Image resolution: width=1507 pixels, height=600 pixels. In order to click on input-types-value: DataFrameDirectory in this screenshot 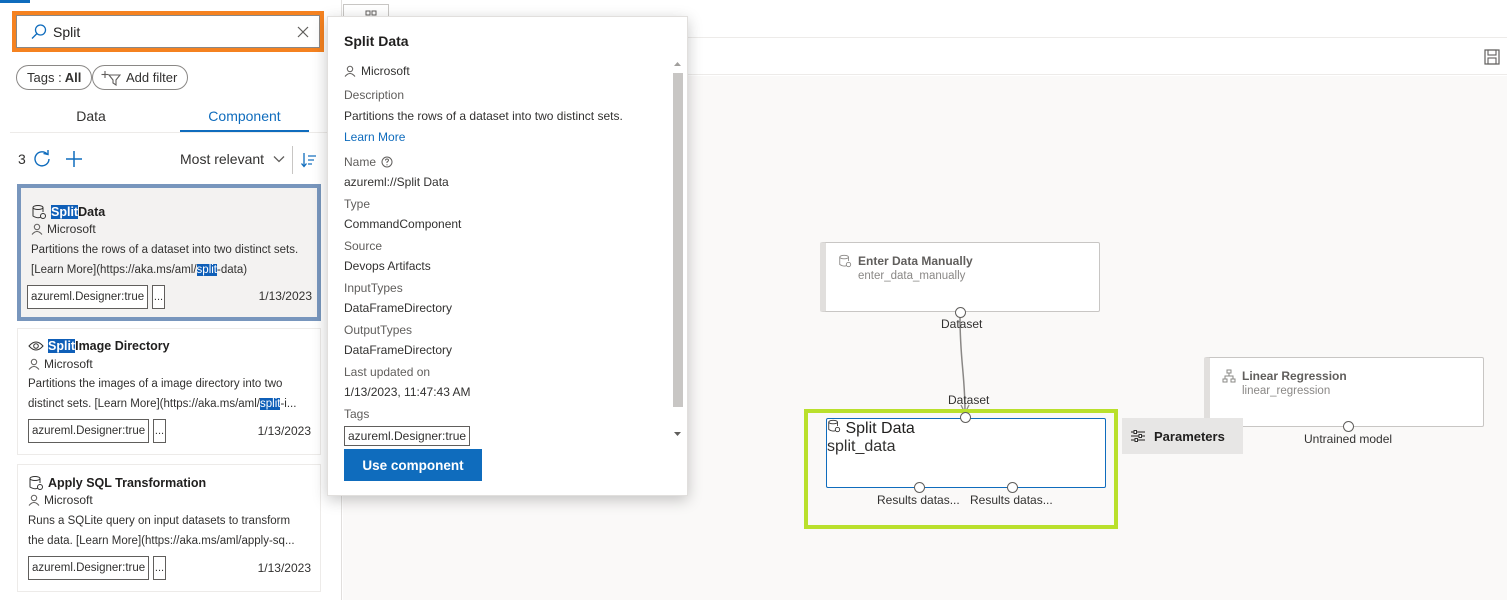, I will do `click(398, 308)`.